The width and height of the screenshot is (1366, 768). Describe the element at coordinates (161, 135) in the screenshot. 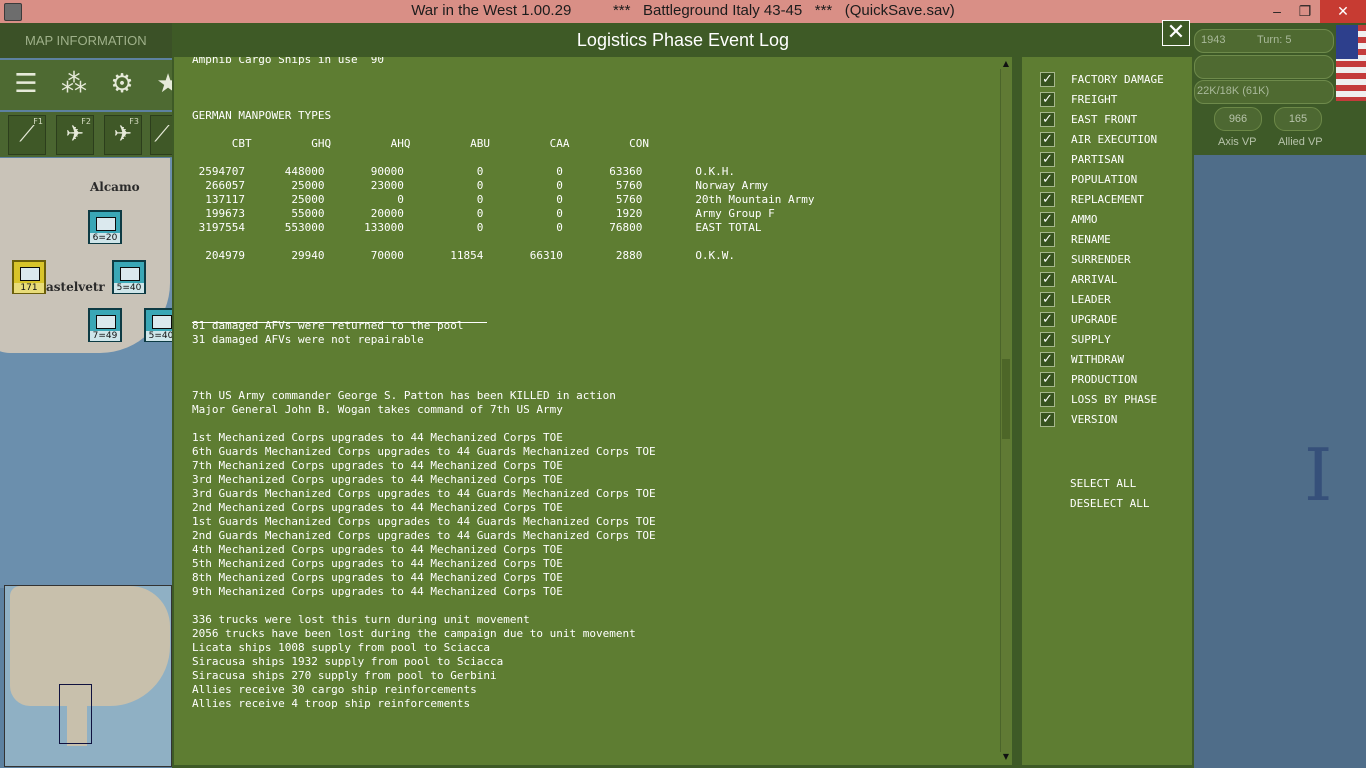

I see `more-mode-icon: ⟋` at that location.